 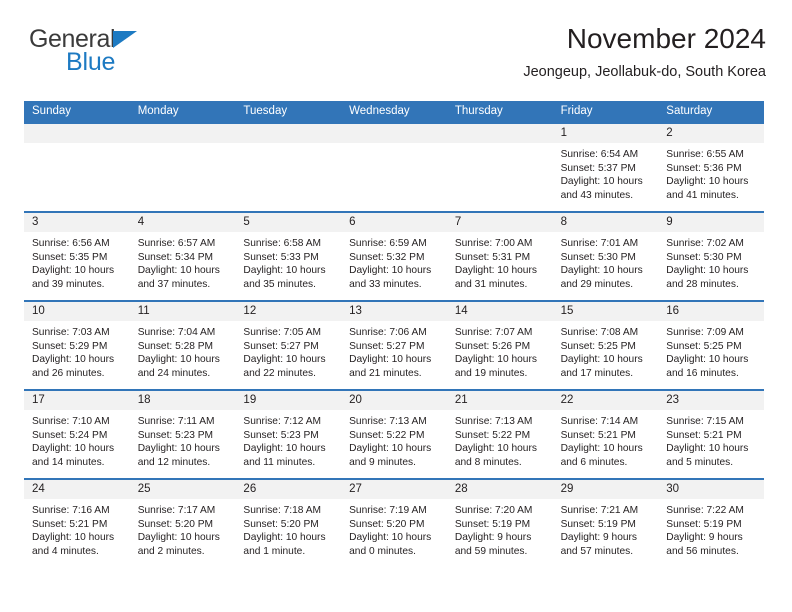 I want to click on day-number: 19, so click(x=250, y=400).